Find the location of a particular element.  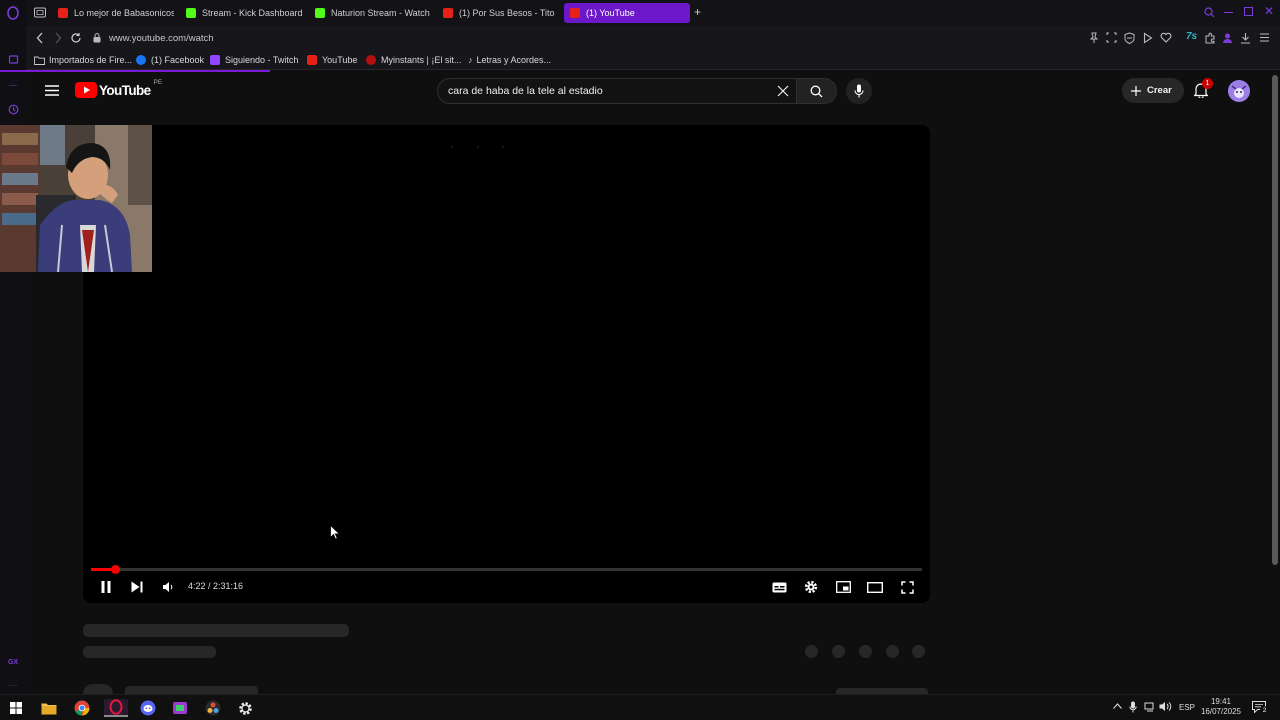

file-explorer-icon is located at coordinates (49, 708).